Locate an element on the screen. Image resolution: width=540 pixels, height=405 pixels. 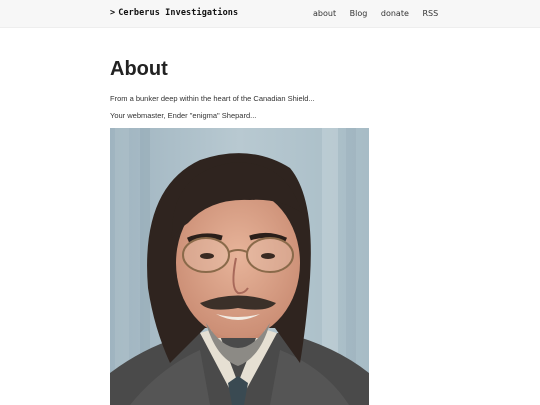
site-logo-link: > Cerberus Investigations is located at coordinates (174, 13).